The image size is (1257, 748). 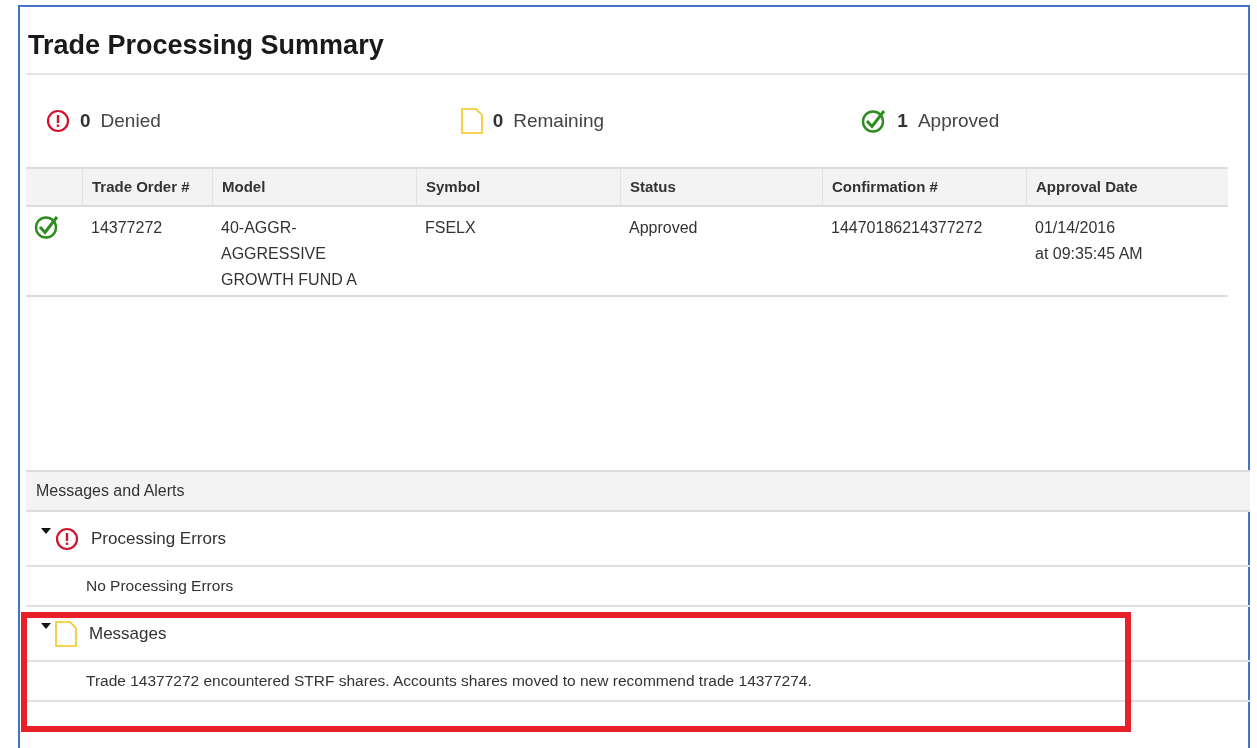 I want to click on stat-label: Remaining, so click(x=559, y=120).